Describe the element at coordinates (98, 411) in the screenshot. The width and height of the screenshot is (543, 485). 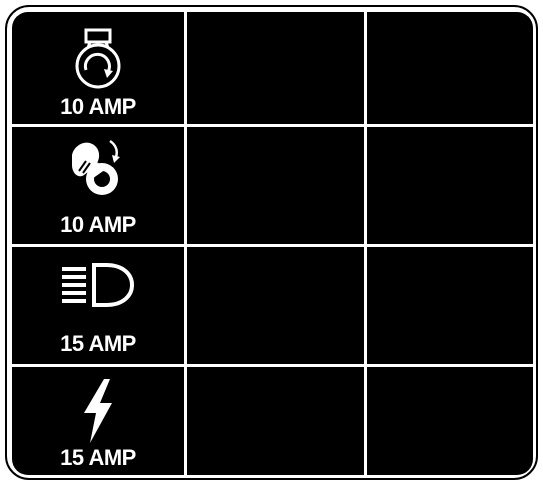
I see `lightning-bolt-icon` at that location.